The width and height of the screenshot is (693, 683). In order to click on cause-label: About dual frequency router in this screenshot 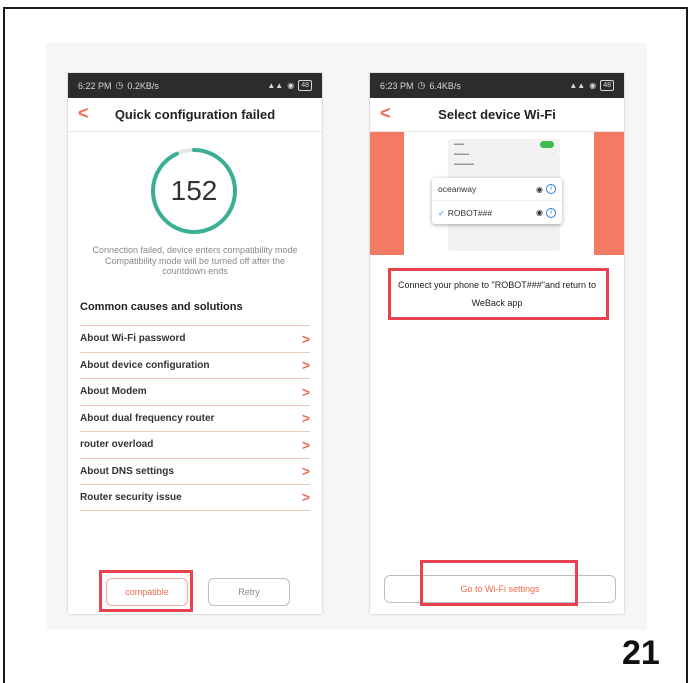, I will do `click(147, 418)`.